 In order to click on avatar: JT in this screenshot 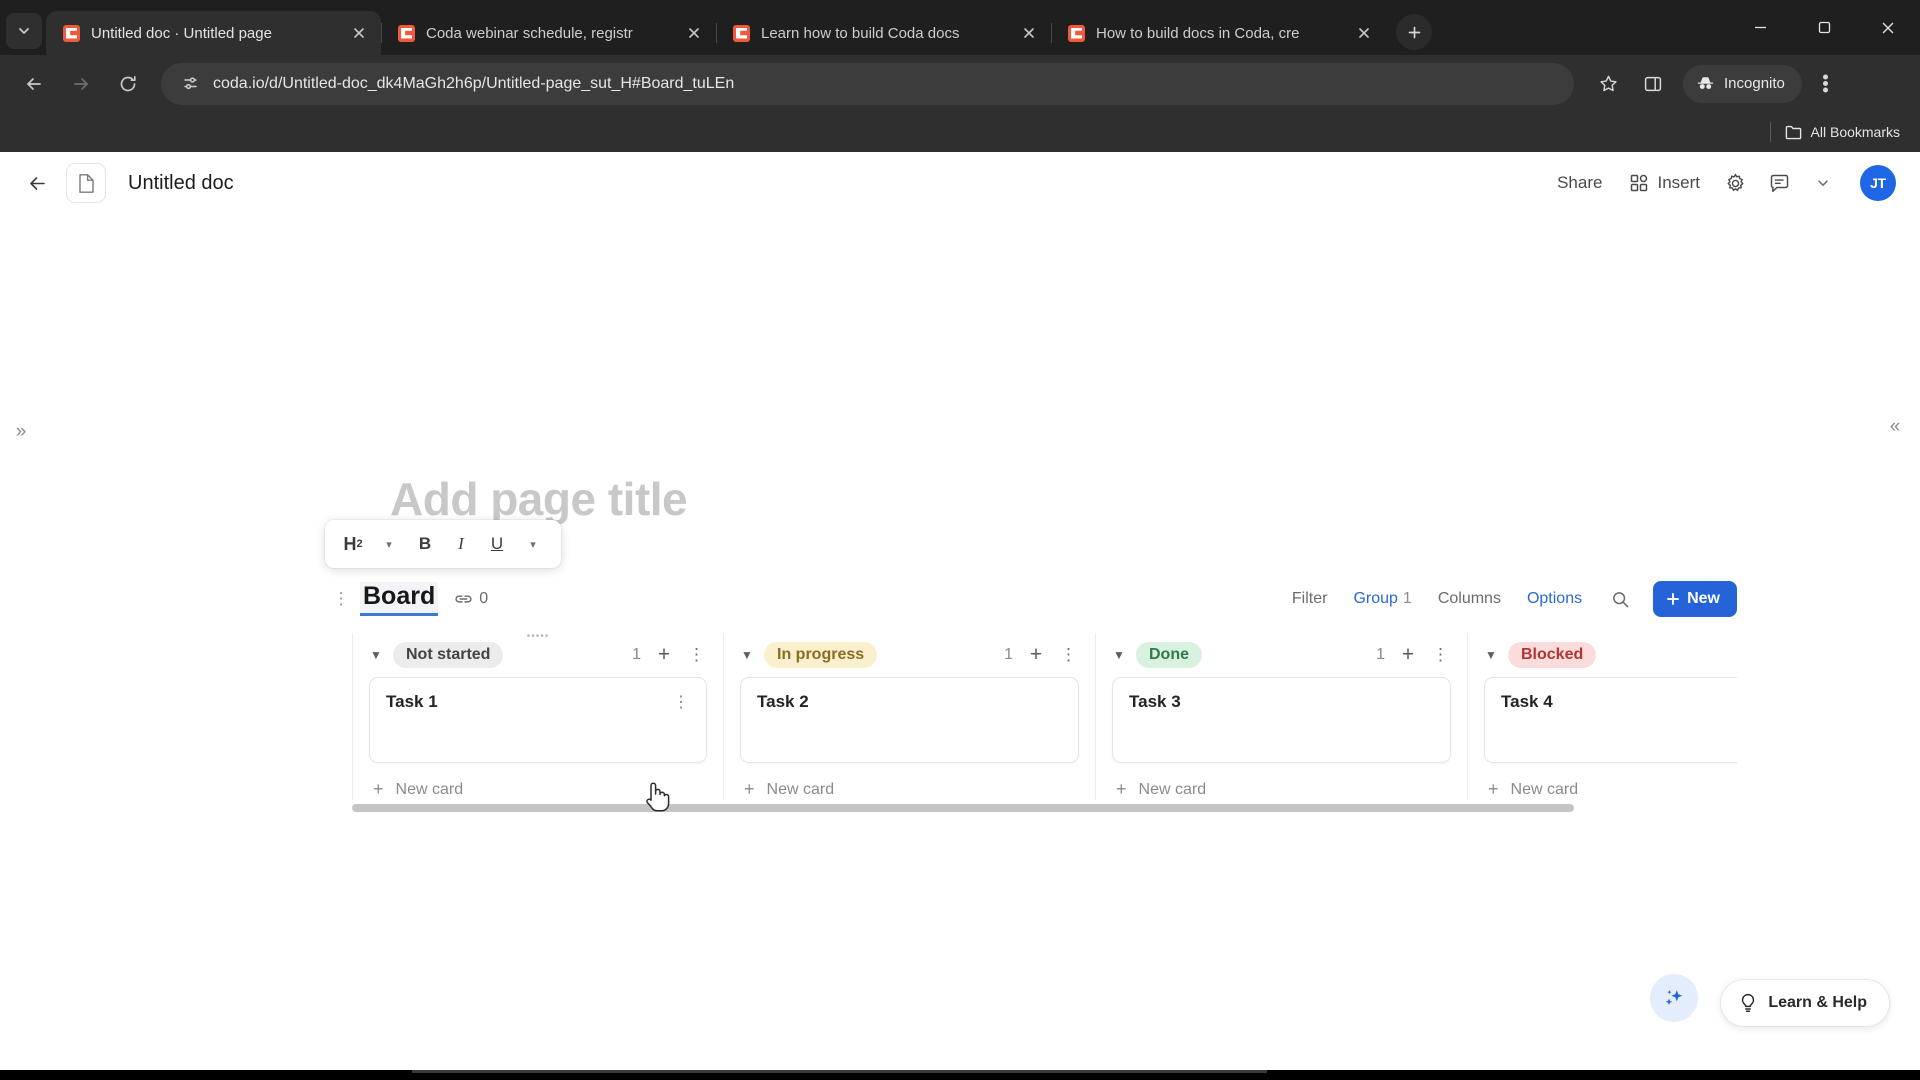, I will do `click(1878, 183)`.